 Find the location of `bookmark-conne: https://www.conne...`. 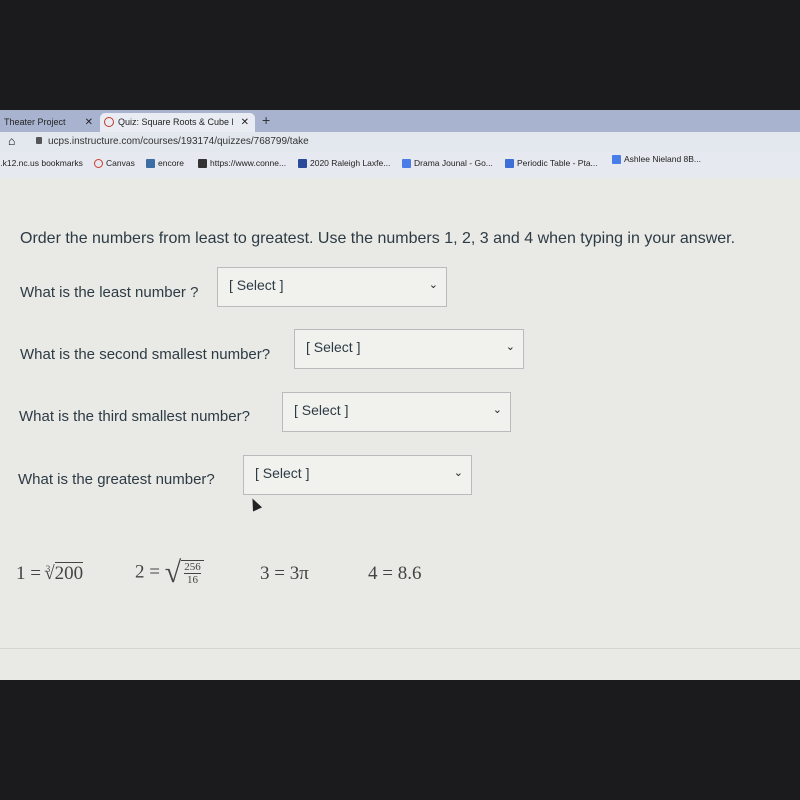

bookmark-conne: https://www.conne... is located at coordinates (242, 163).